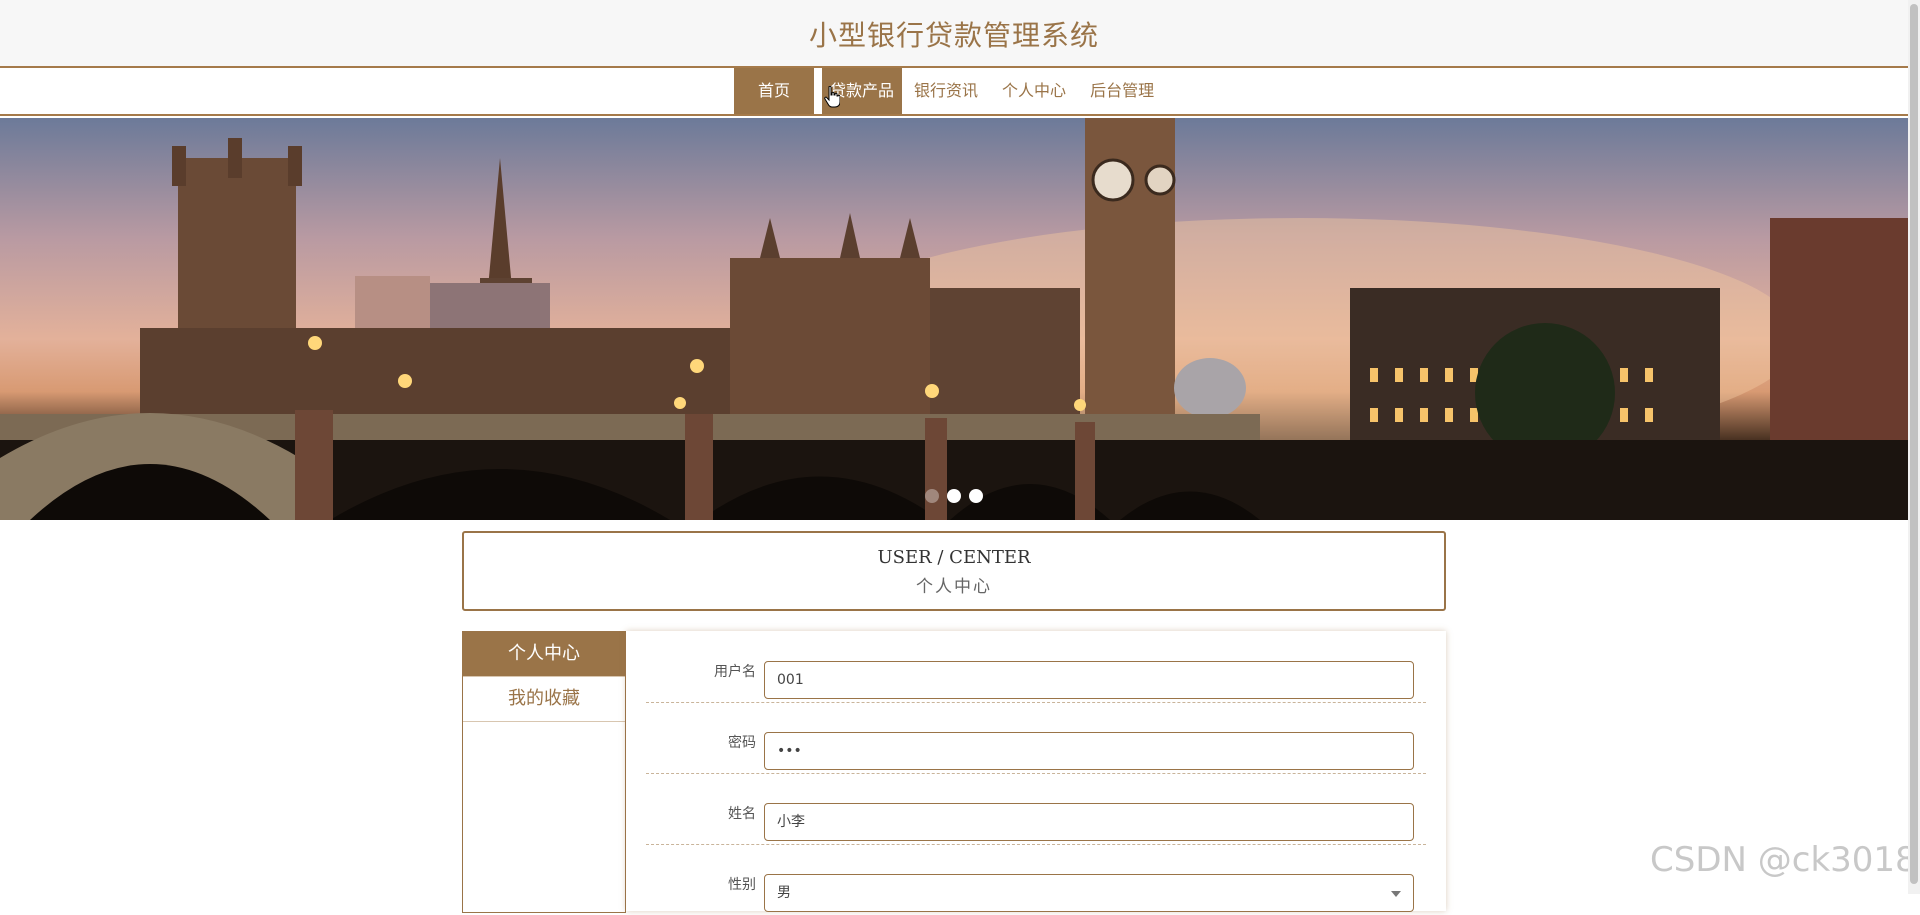  I want to click on nav-item-bank-news: 银行资讯, so click(946, 91).